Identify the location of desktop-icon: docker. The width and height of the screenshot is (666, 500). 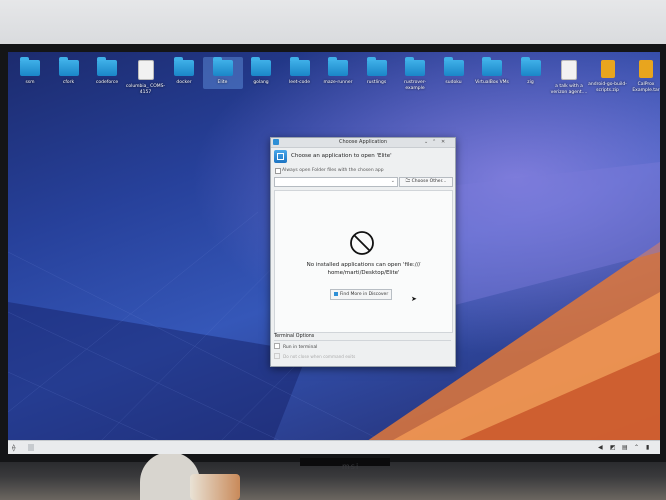
(184, 71).